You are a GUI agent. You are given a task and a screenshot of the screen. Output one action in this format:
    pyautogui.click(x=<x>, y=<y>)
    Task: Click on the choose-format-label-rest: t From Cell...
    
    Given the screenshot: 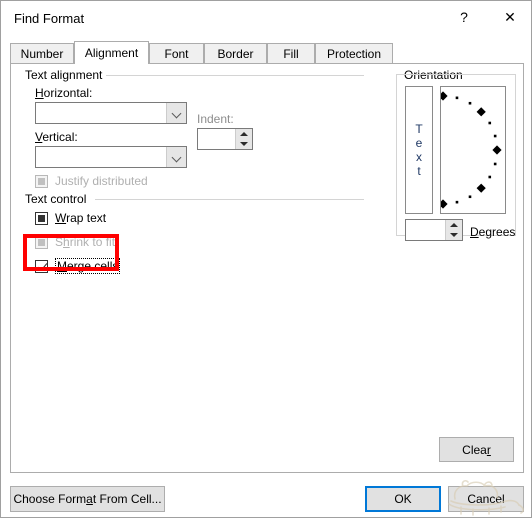 What is the action you would take?
    pyautogui.click(x=127, y=499)
    